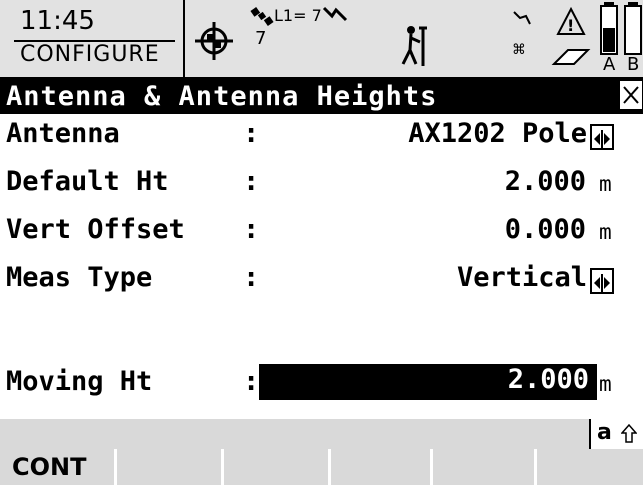 The image size is (643, 485). I want to click on battery-a-label: A, so click(609, 64).